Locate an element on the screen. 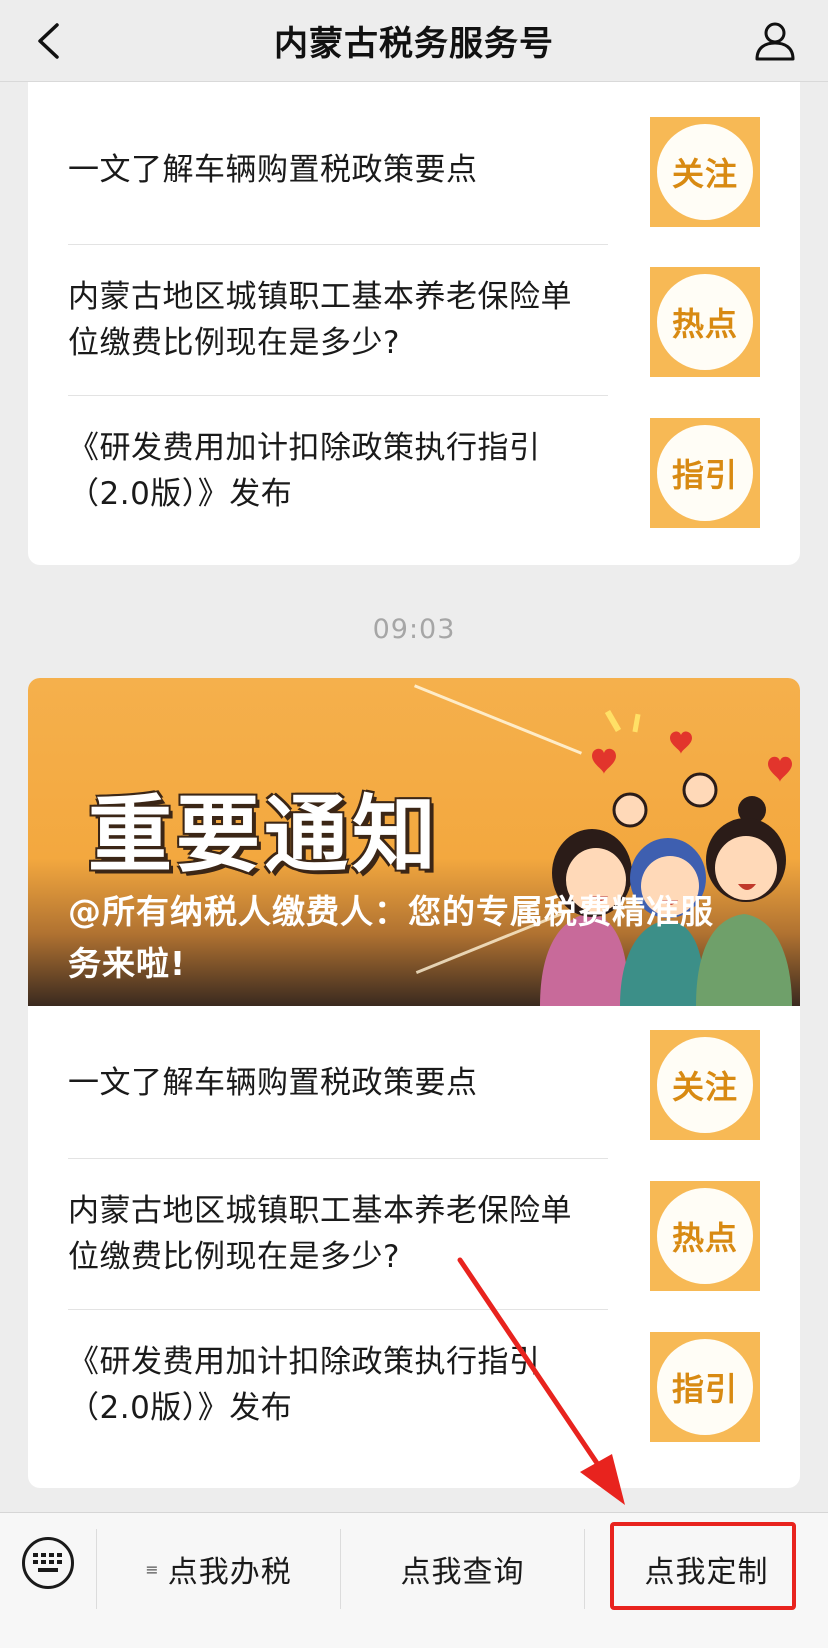  banner-headline: 重要通知 is located at coordinates (264, 835).